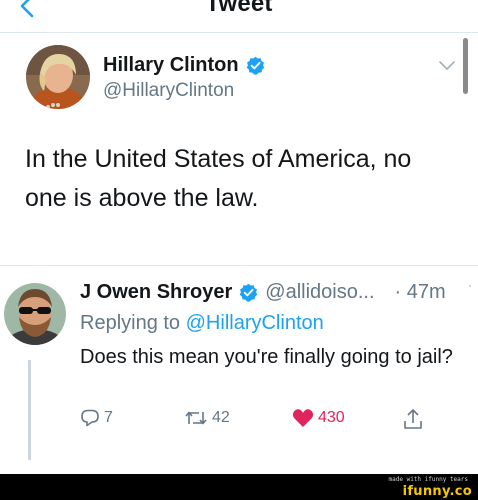  What do you see at coordinates (465, 66) in the screenshot?
I see `scrollbar` at bounding box center [465, 66].